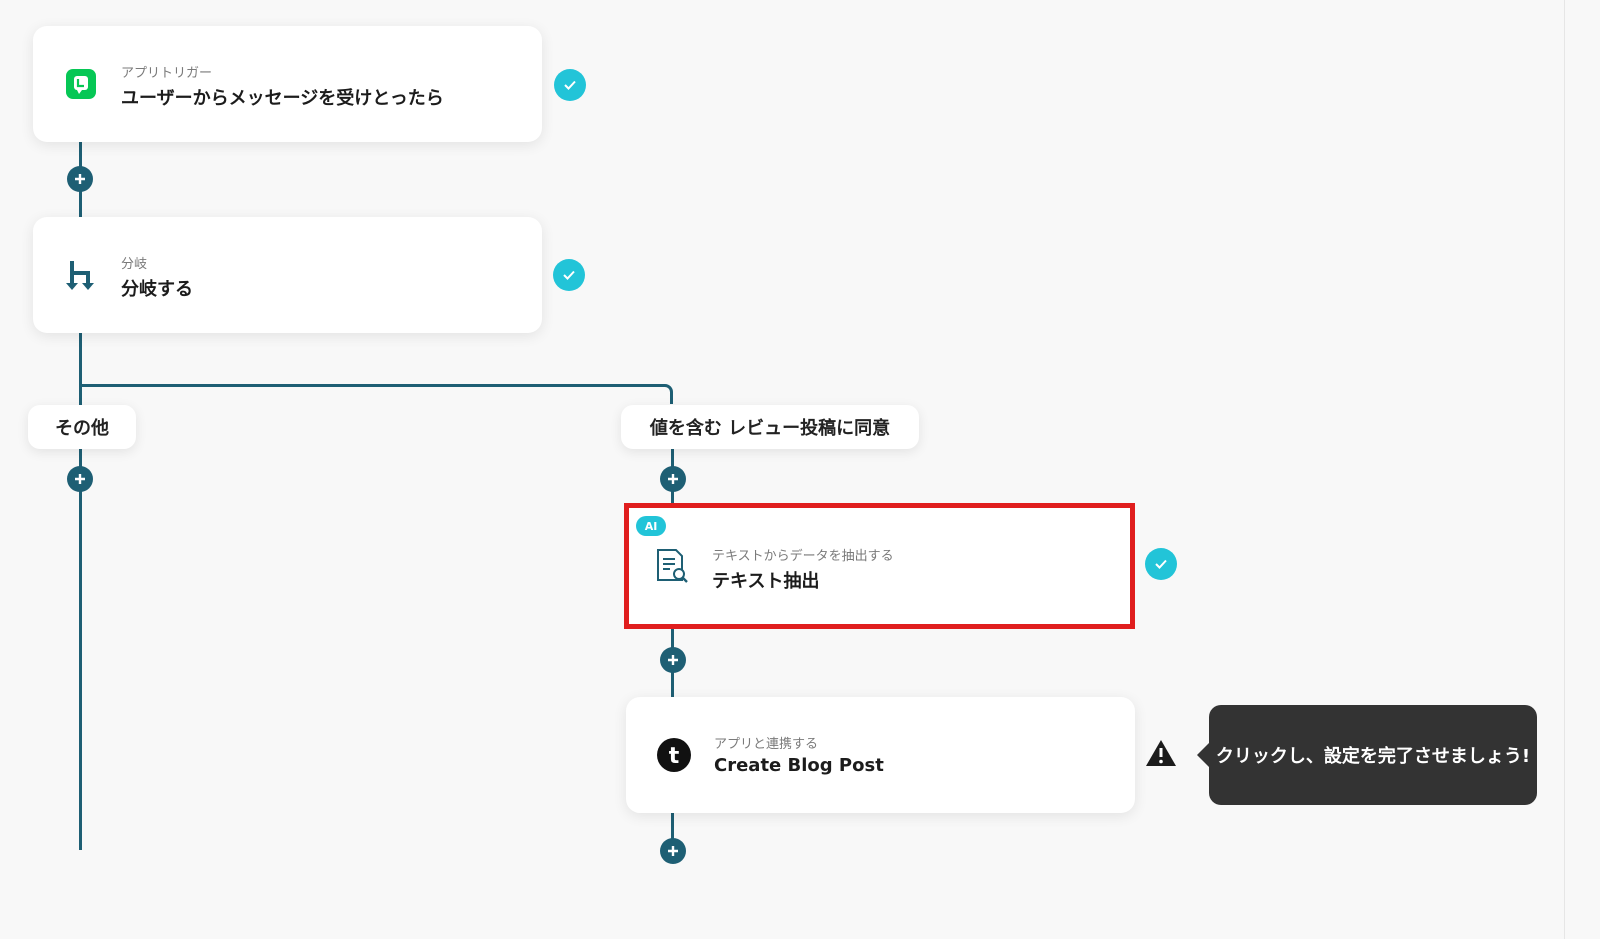 The width and height of the screenshot is (1600, 939). I want to click on setup-tooltip: クリックし、設定を完了させましょう!, so click(1367, 755).